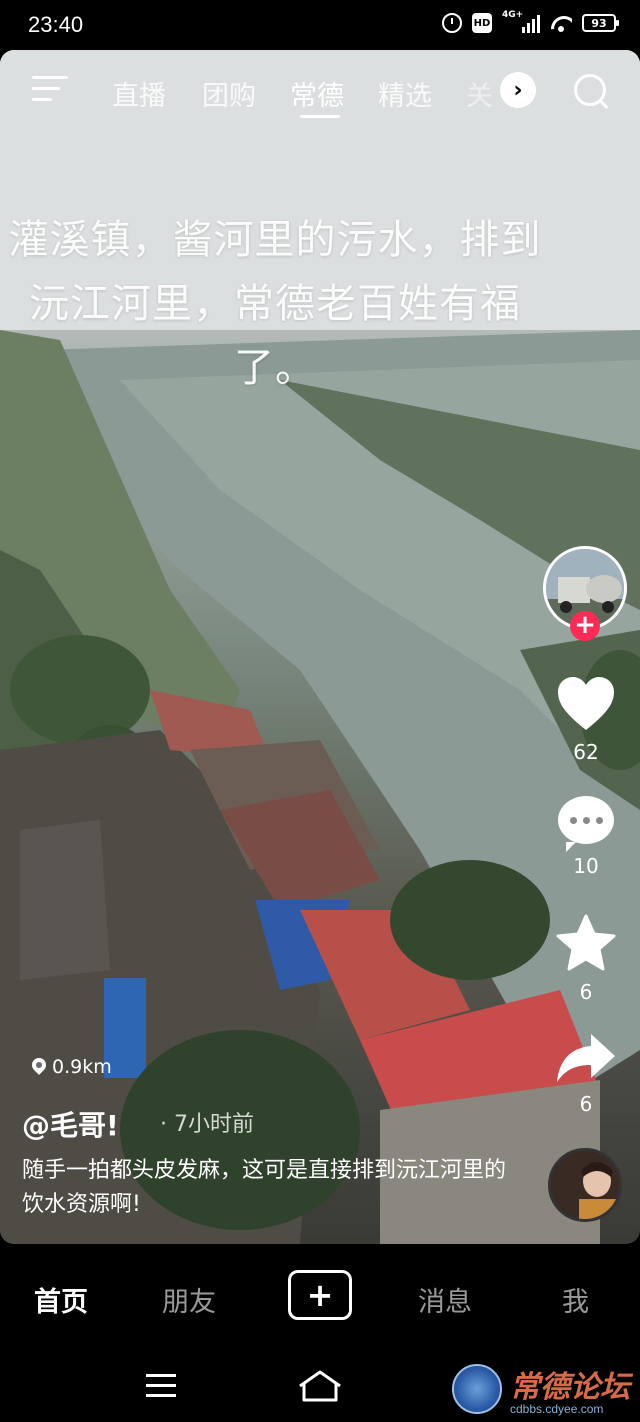  What do you see at coordinates (586, 703) in the screenshot?
I see `heart-icon` at bounding box center [586, 703].